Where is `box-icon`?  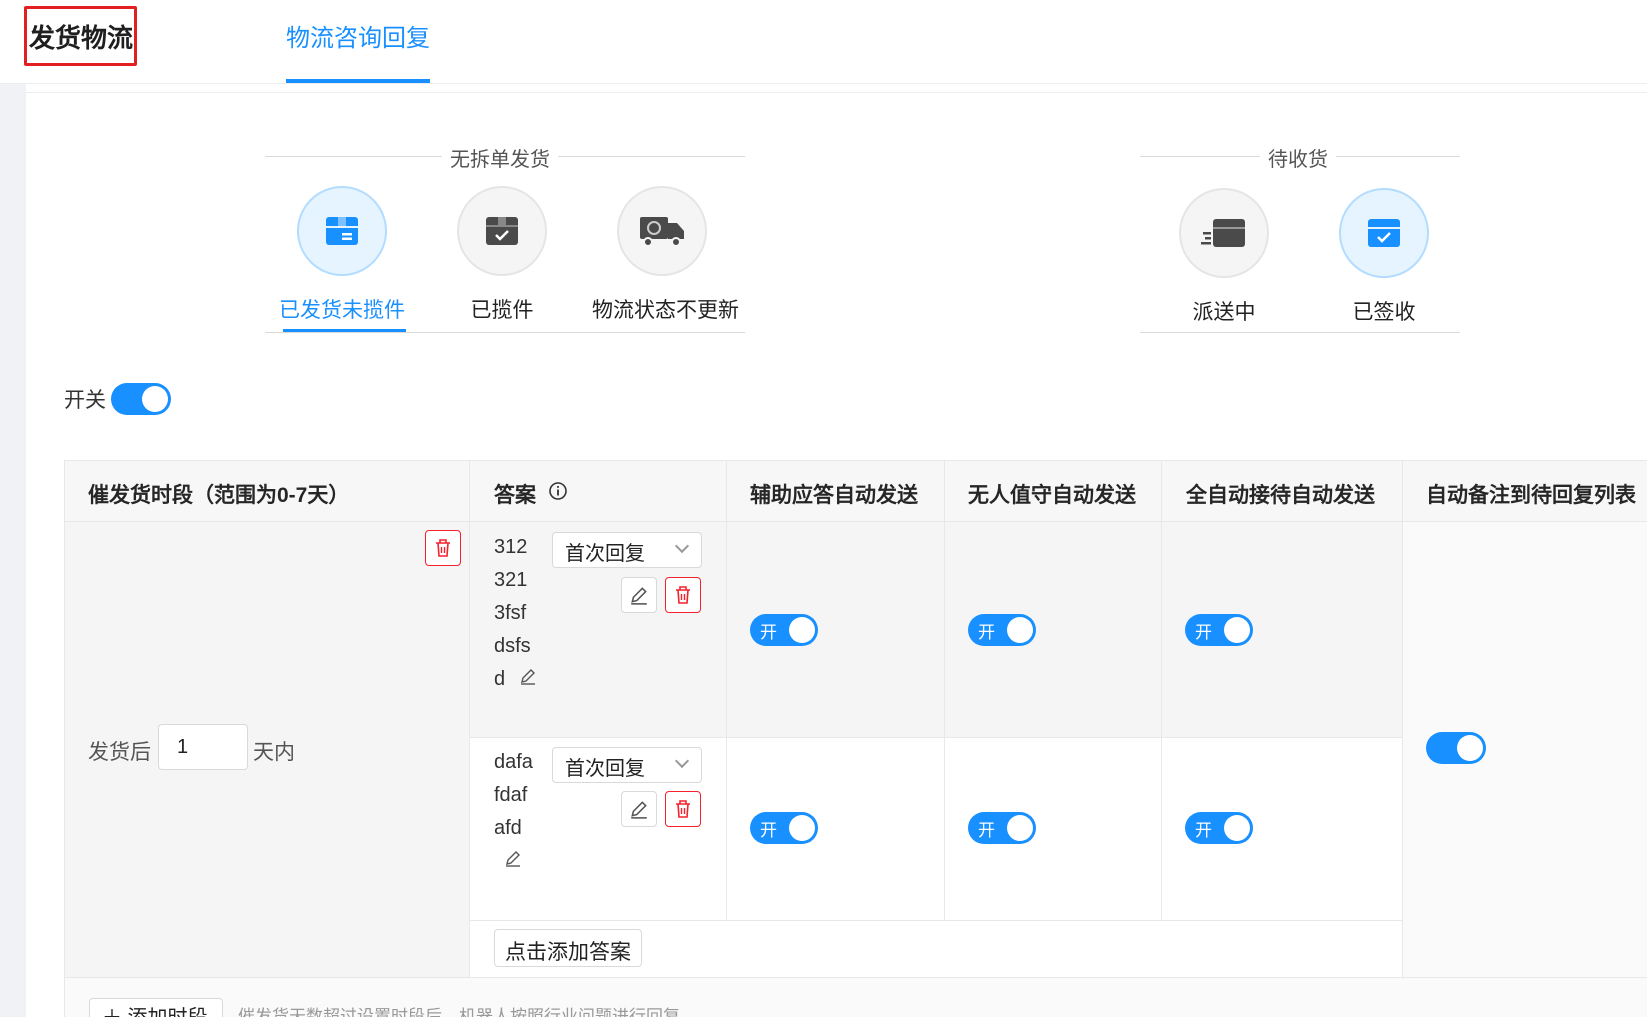
box-icon is located at coordinates (342, 231).